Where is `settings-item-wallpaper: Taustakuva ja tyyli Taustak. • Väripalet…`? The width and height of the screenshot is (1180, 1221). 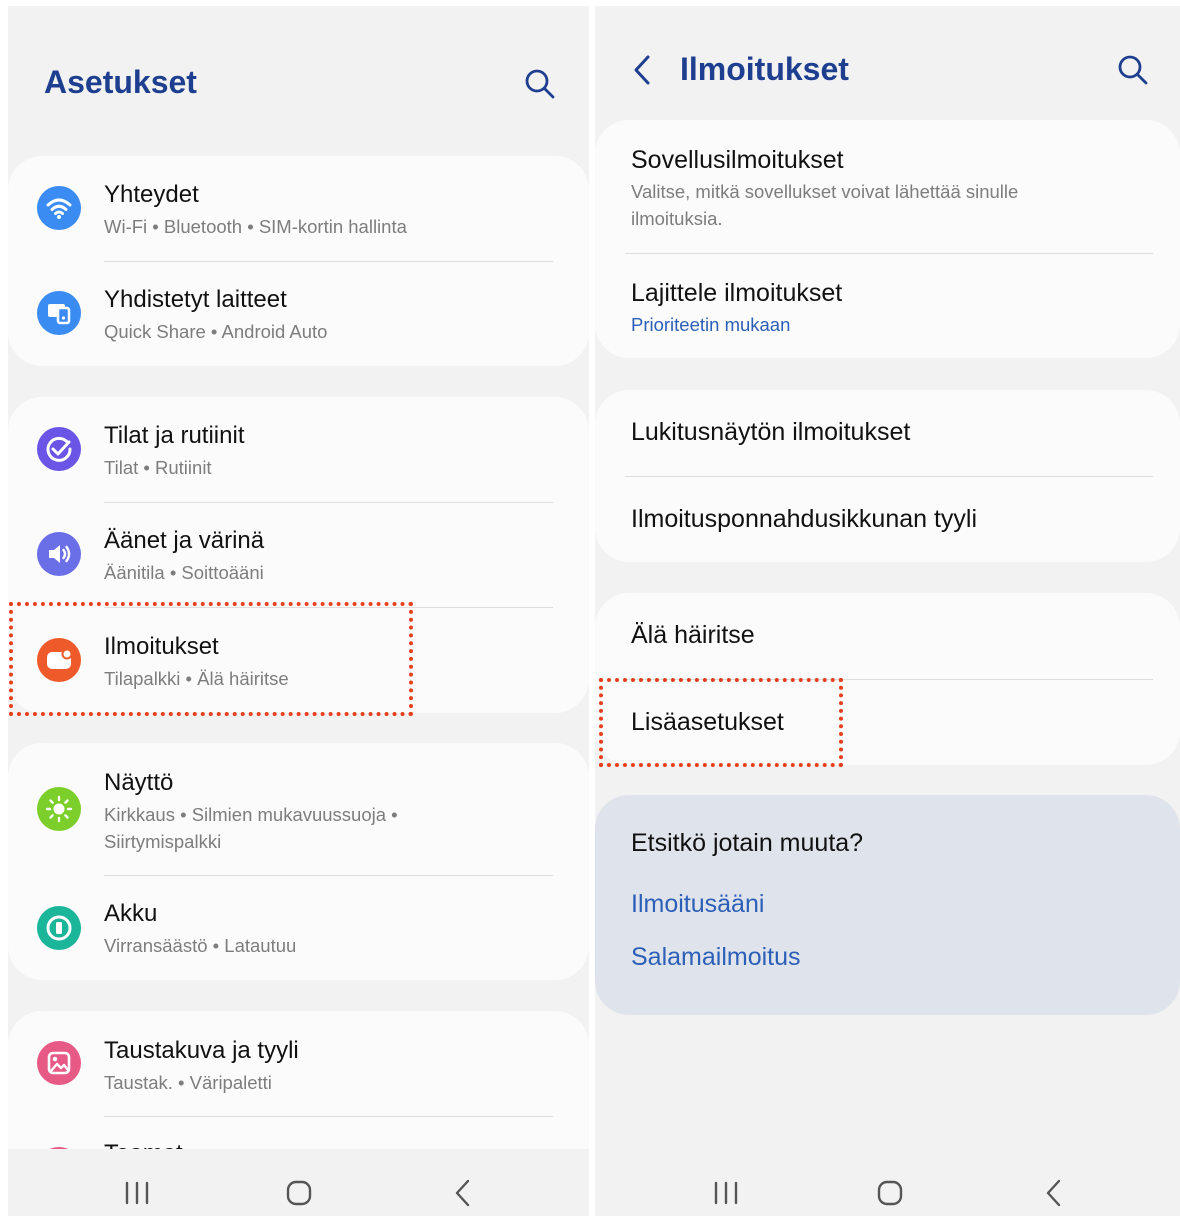 settings-item-wallpaper: Taustakuva ja tyyli Taustak. • Väripalet… is located at coordinates (298, 1063).